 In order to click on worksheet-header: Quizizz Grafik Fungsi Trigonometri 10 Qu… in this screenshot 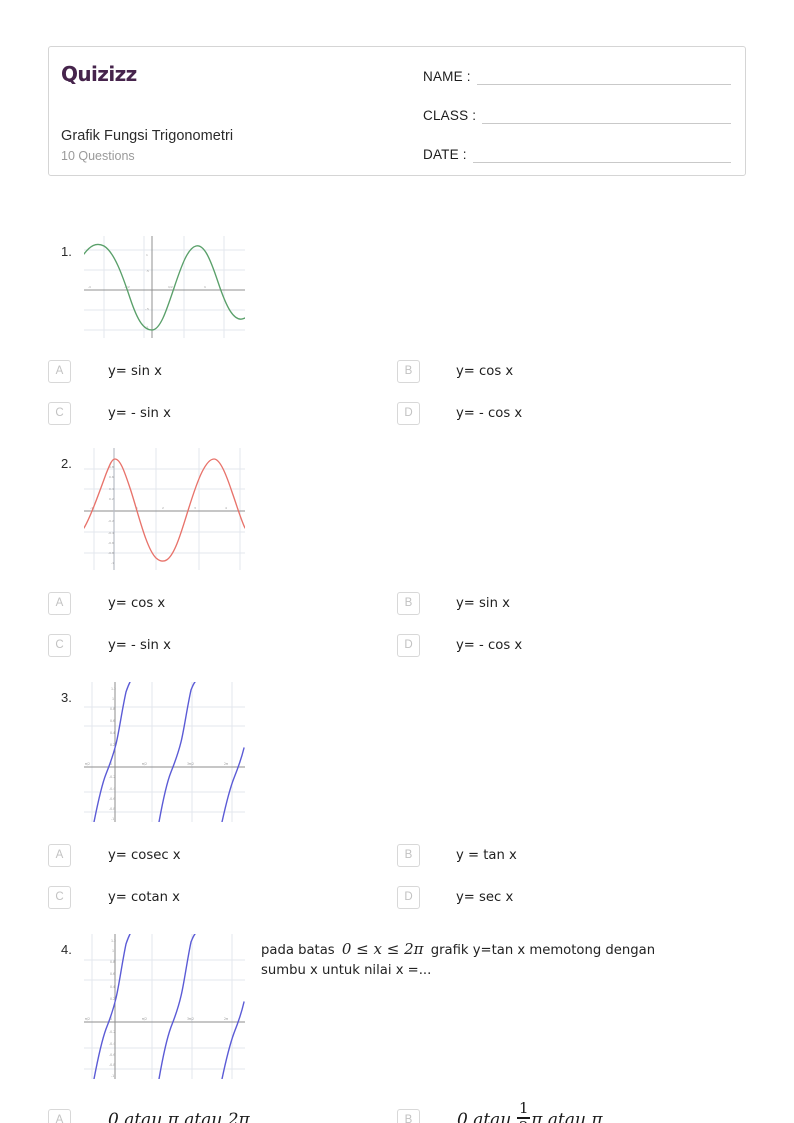, I will do `click(397, 111)`.